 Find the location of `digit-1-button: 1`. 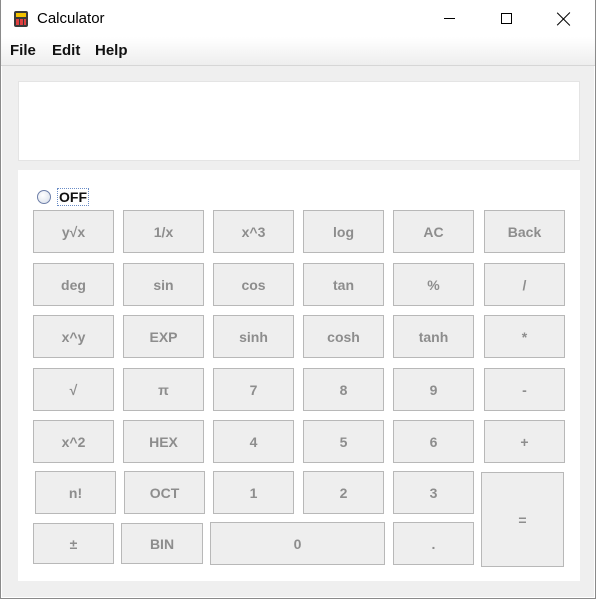

digit-1-button: 1 is located at coordinates (253, 492).